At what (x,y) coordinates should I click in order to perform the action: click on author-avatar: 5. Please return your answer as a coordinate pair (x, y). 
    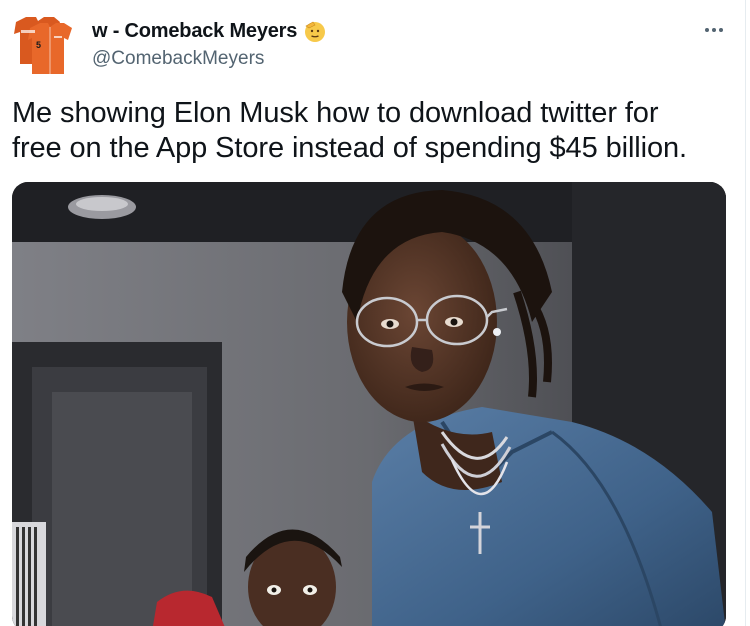
    Looking at the image, I should click on (43, 45).